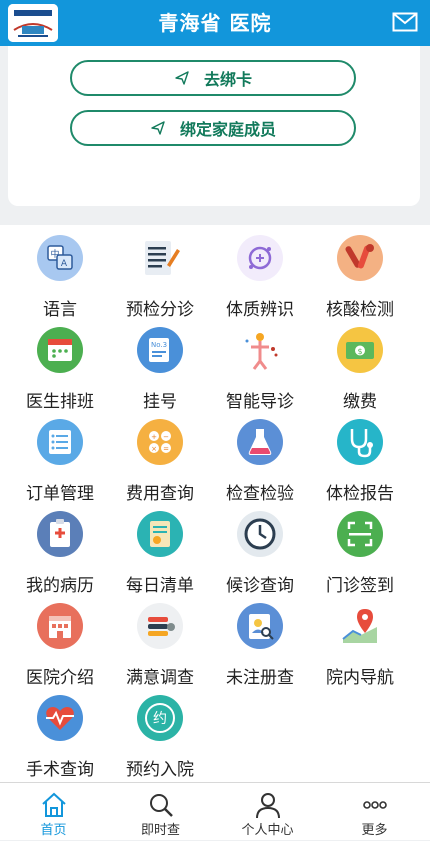 Image resolution: width=430 pixels, height=841 pixels. Describe the element at coordinates (268, 806) in the screenshot. I see `user-icon` at that location.